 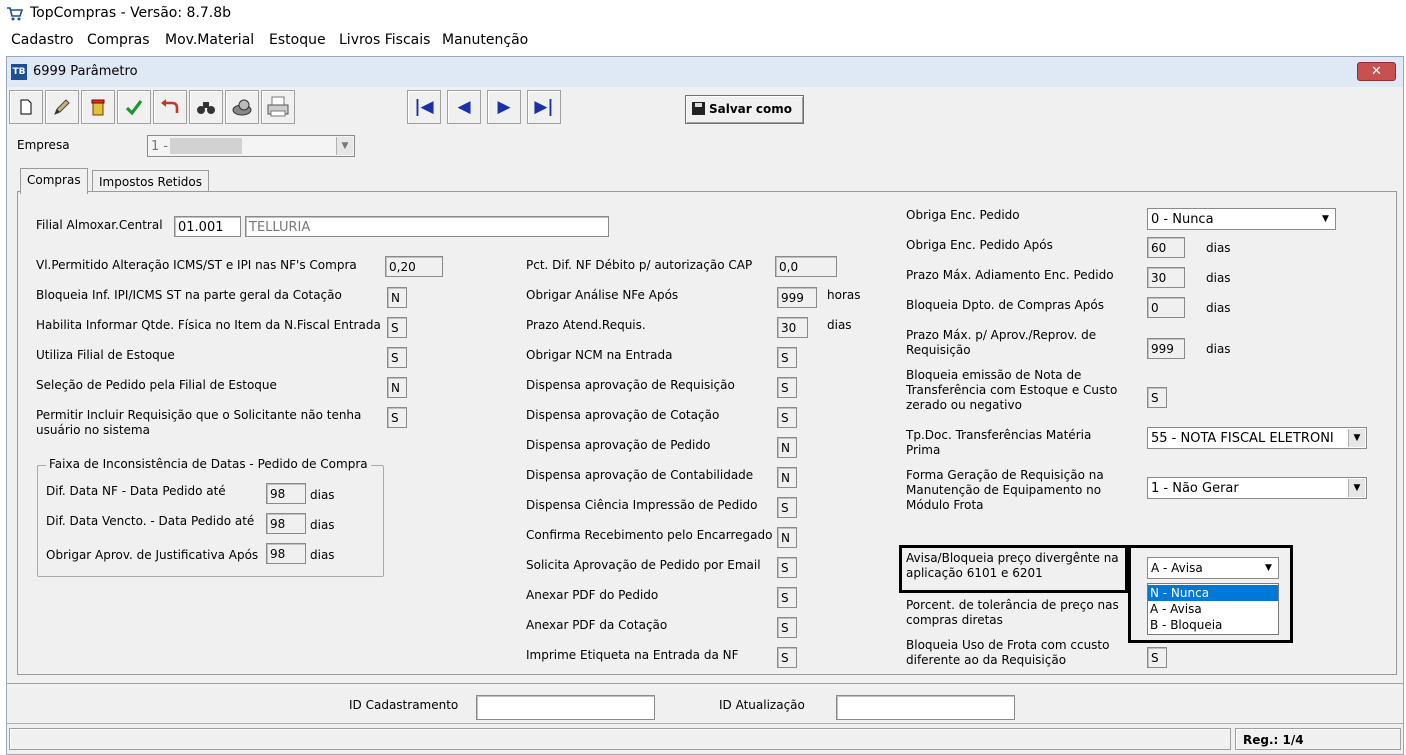 I want to click on confirm-check-icon, so click(x=134, y=107).